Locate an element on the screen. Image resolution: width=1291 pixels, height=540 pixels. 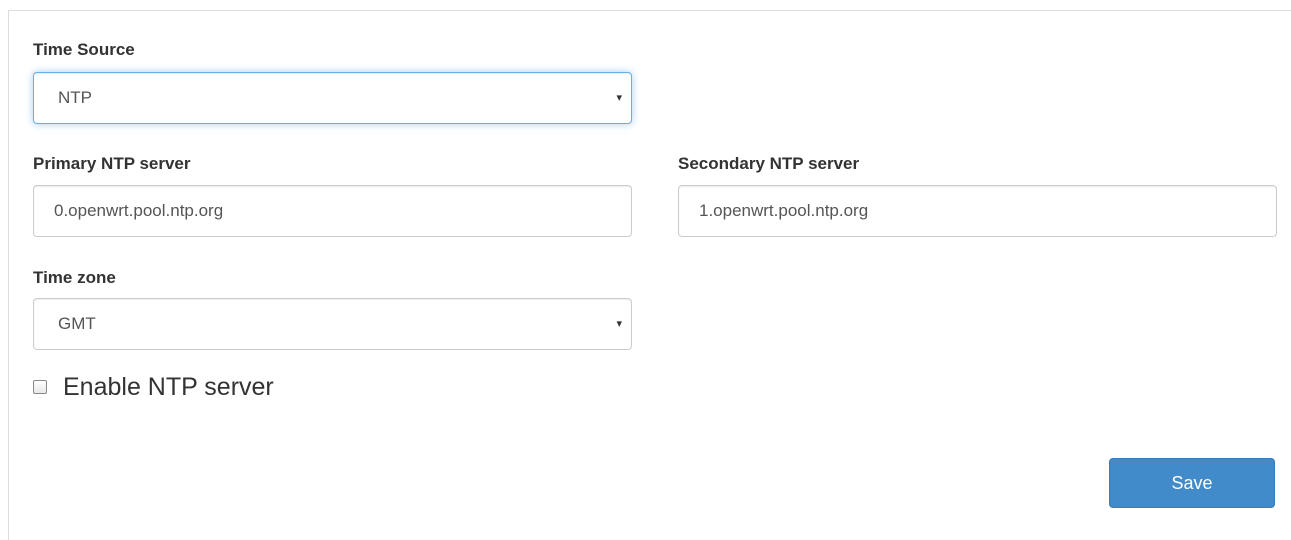
time-zone-select: GMT ▾ is located at coordinates (332, 324).